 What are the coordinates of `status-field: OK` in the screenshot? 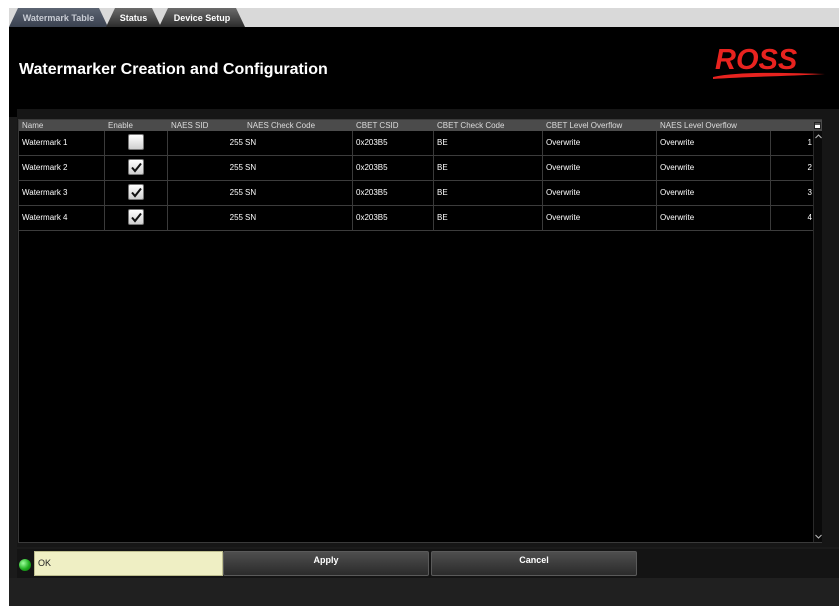 It's located at (128, 563).